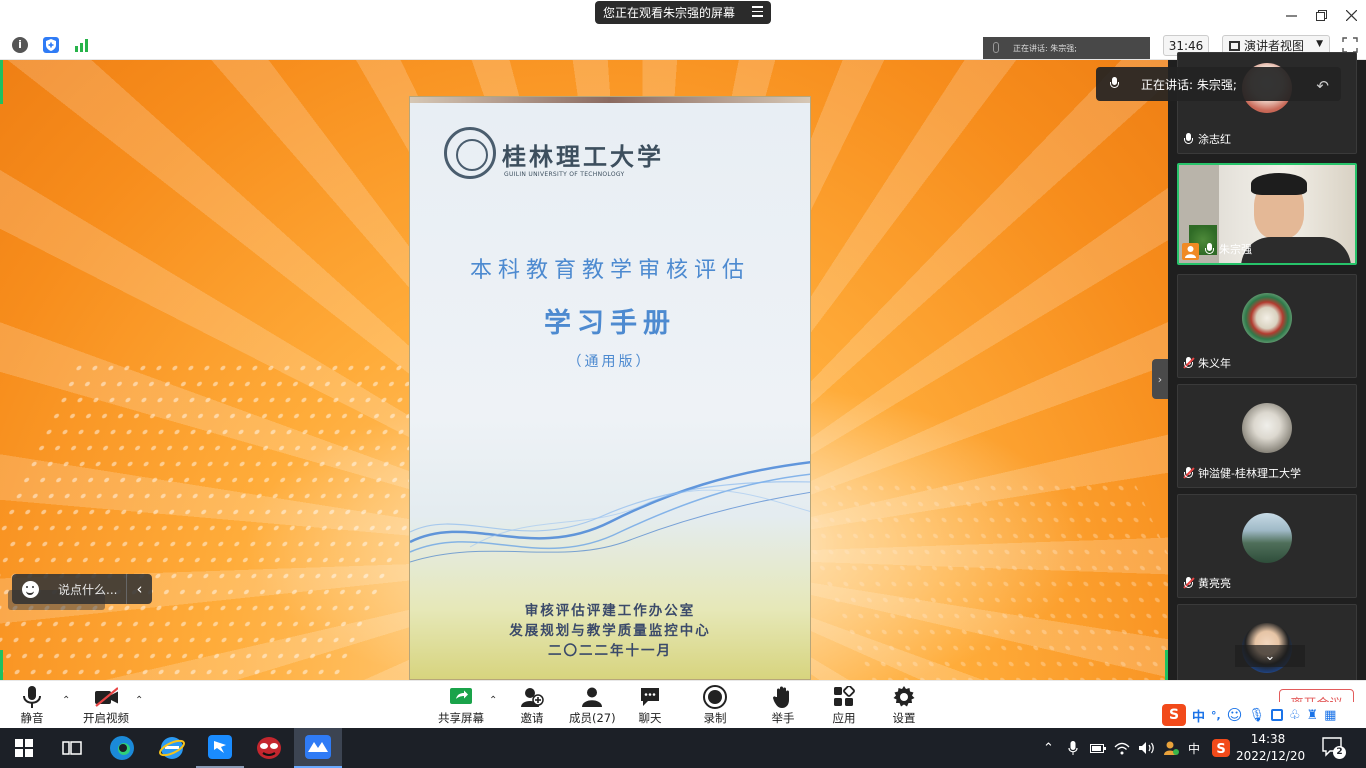 The width and height of the screenshot is (1366, 768). What do you see at coordinates (783, 705) in the screenshot?
I see `raise-hand-button: 举手` at bounding box center [783, 705].